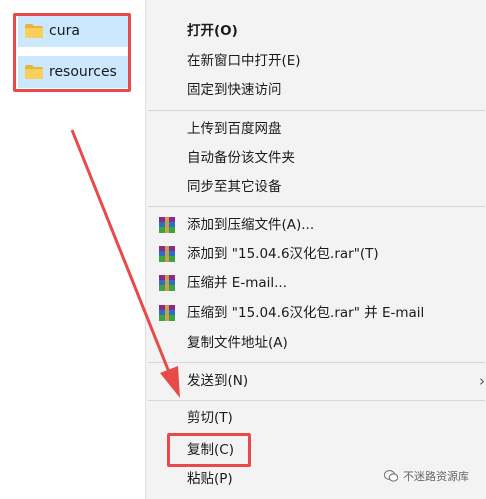 This screenshot has width=486, height=499. Describe the element at coordinates (212, 31) in the screenshot. I see `menu-item-label: 打开(O)` at that location.